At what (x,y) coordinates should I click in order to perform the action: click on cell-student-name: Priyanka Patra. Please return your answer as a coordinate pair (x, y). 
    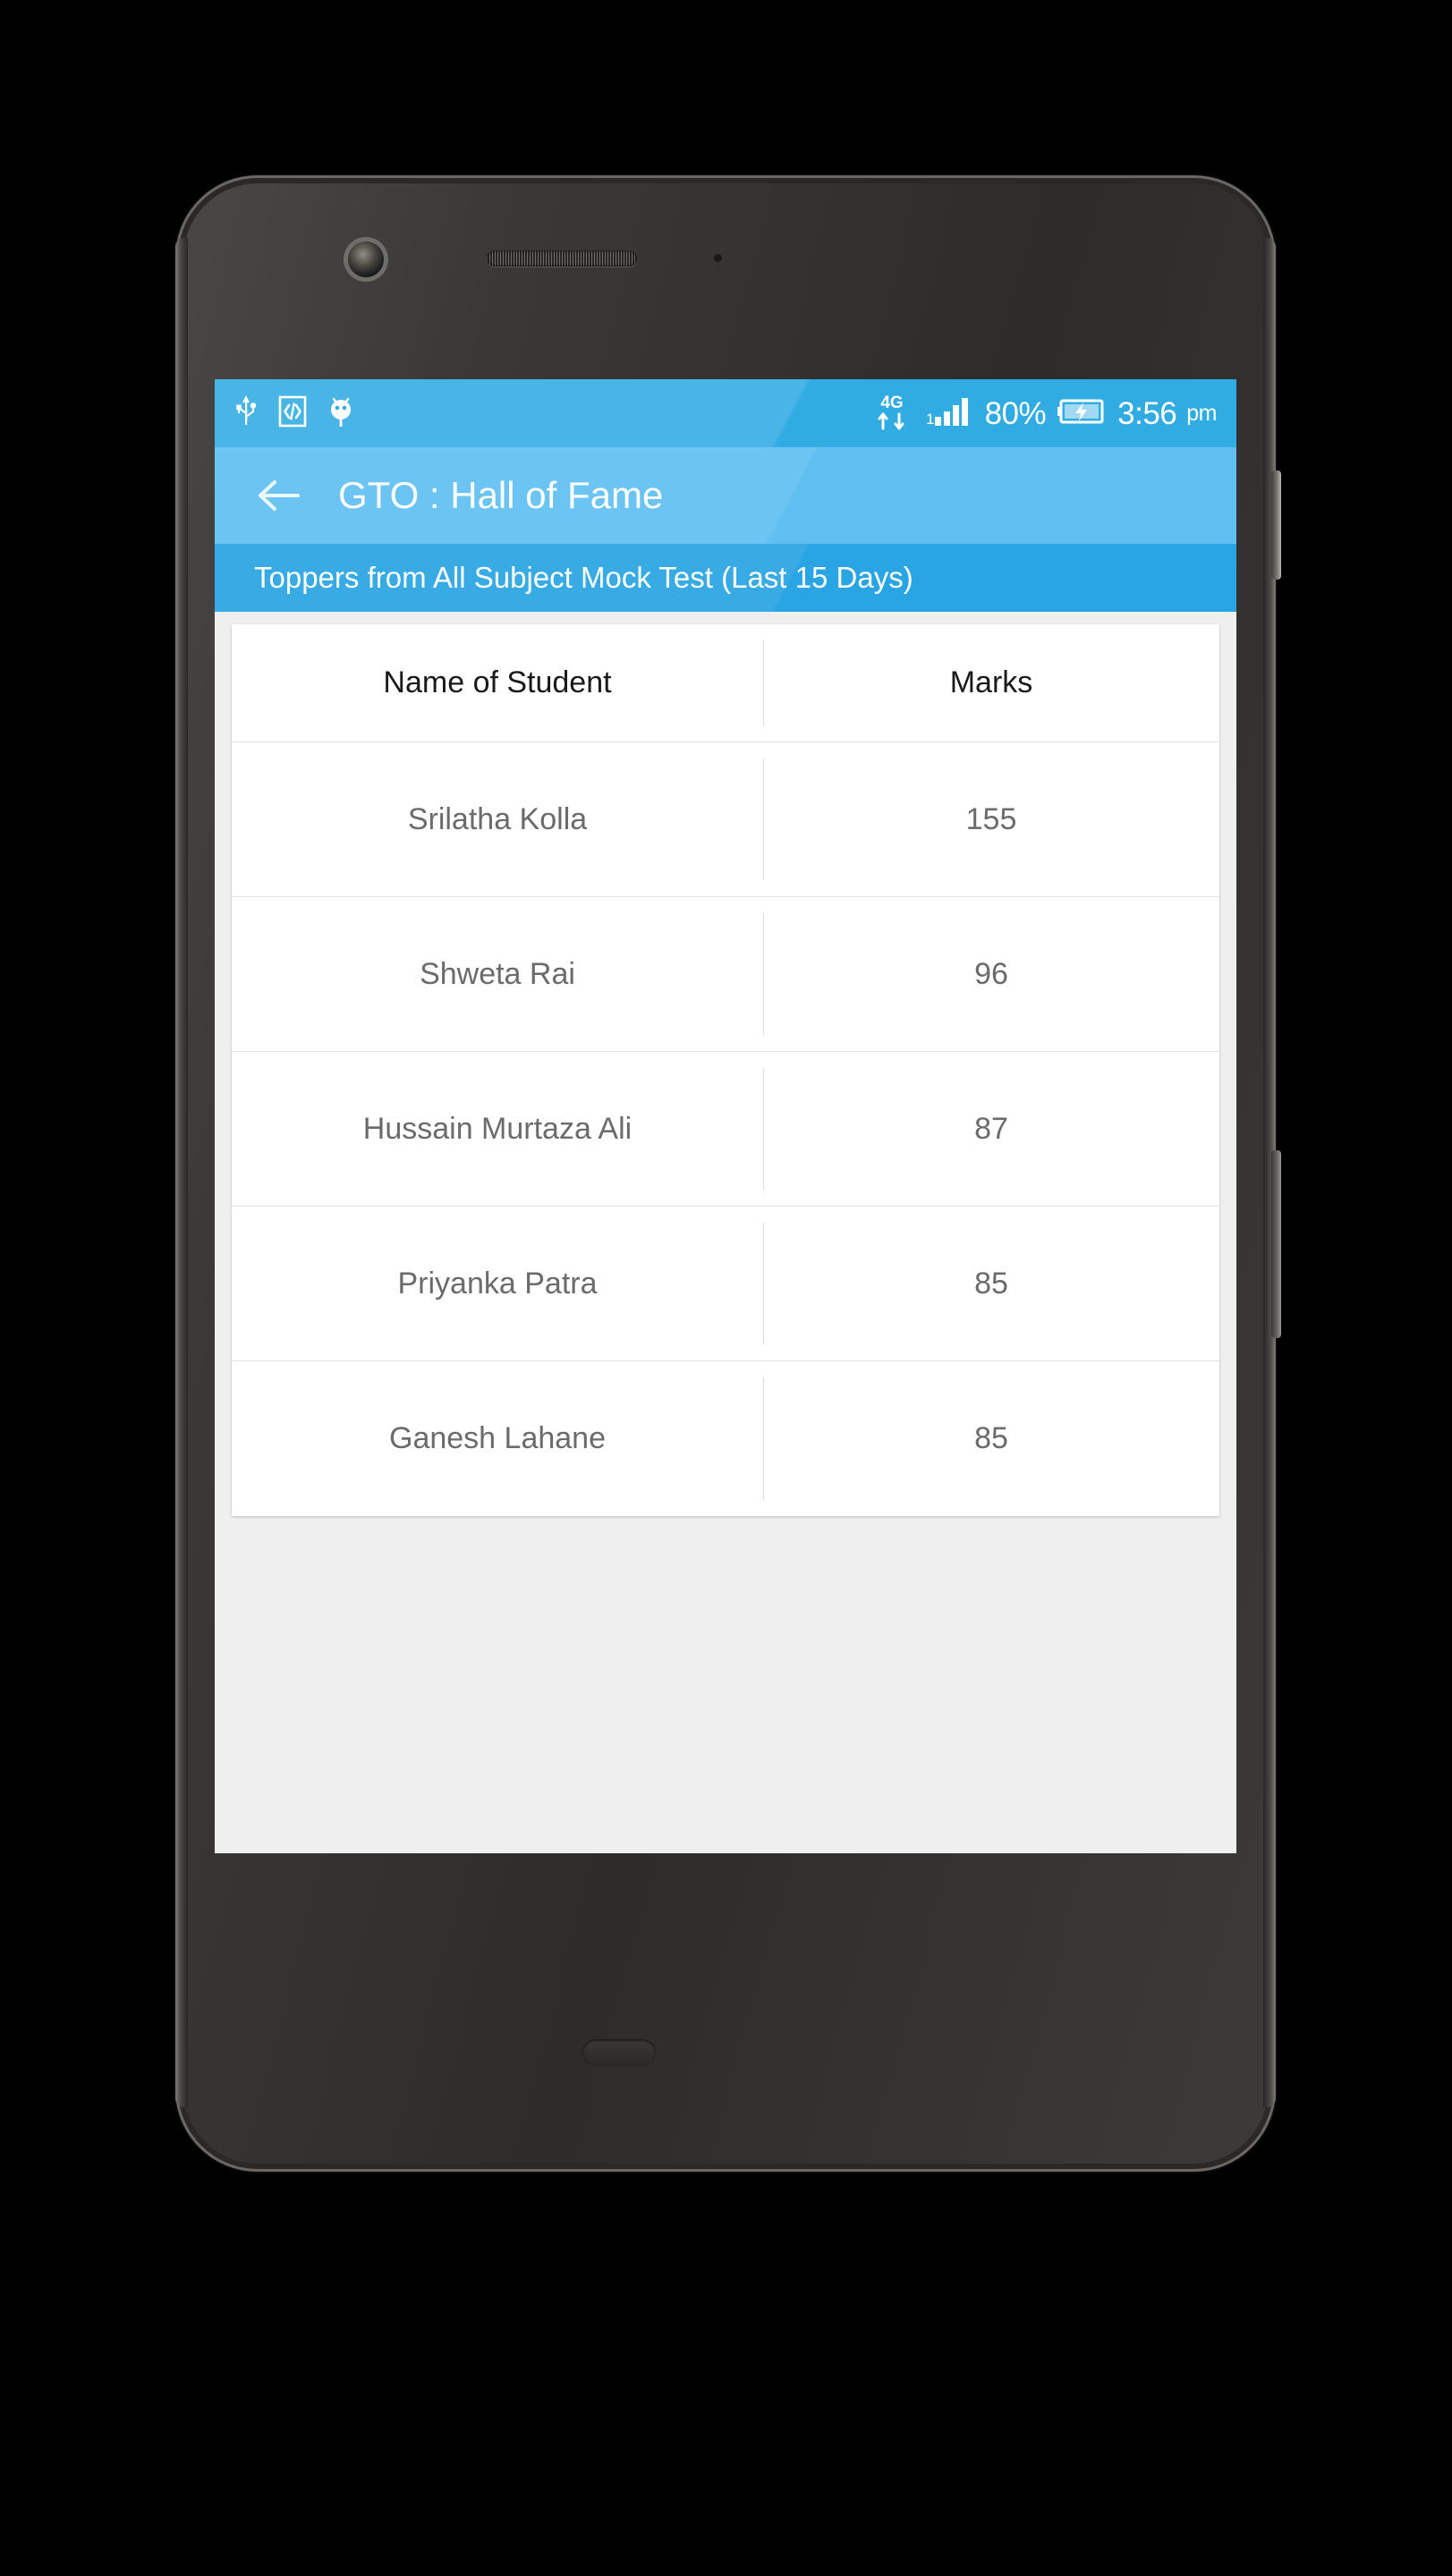
    Looking at the image, I should click on (497, 1283).